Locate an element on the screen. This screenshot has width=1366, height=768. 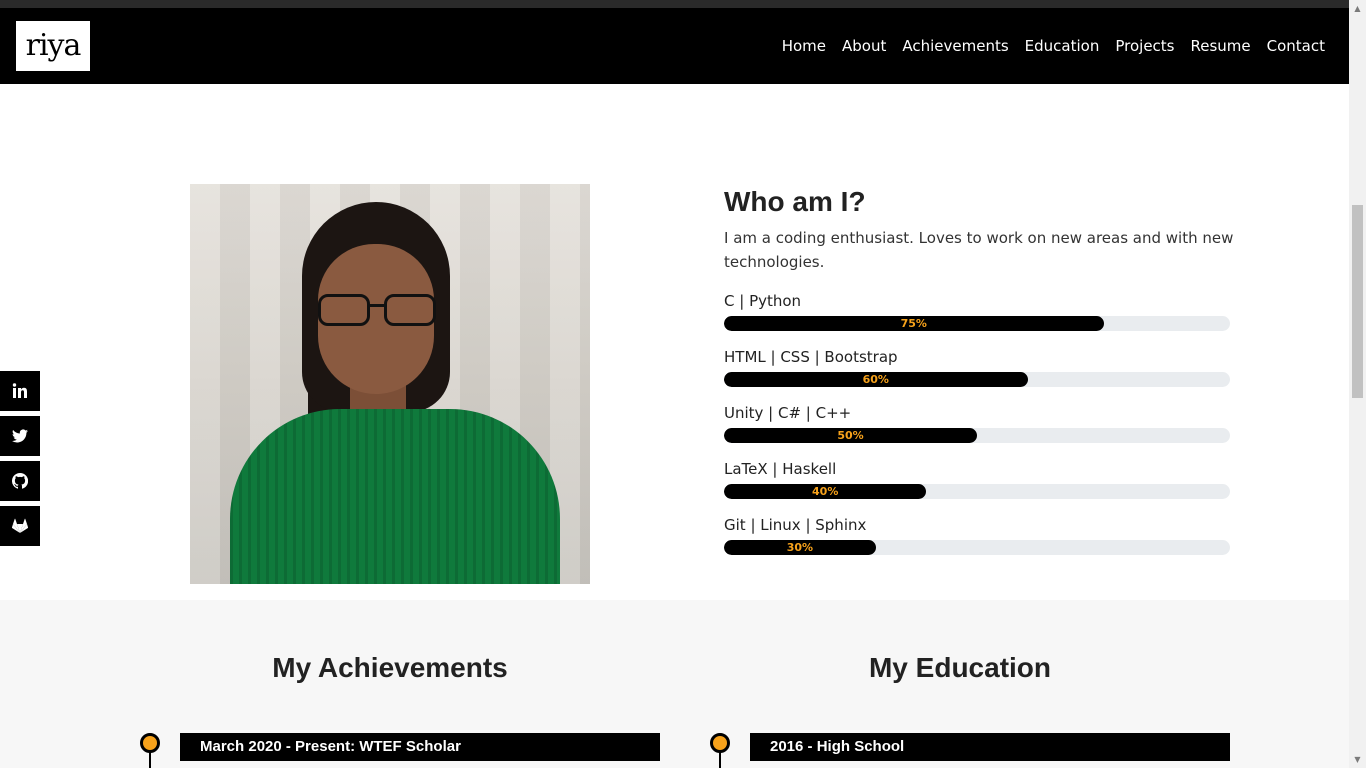
nav-about: About is located at coordinates (864, 46).